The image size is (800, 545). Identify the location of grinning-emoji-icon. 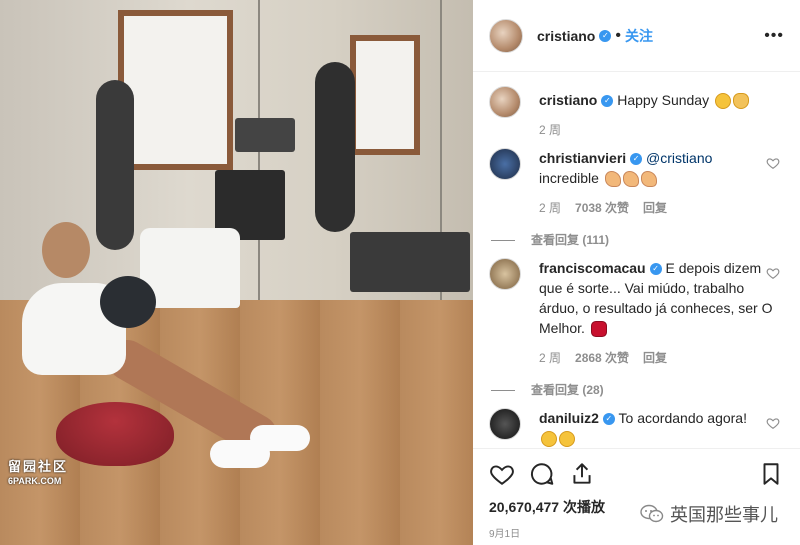
(722, 101).